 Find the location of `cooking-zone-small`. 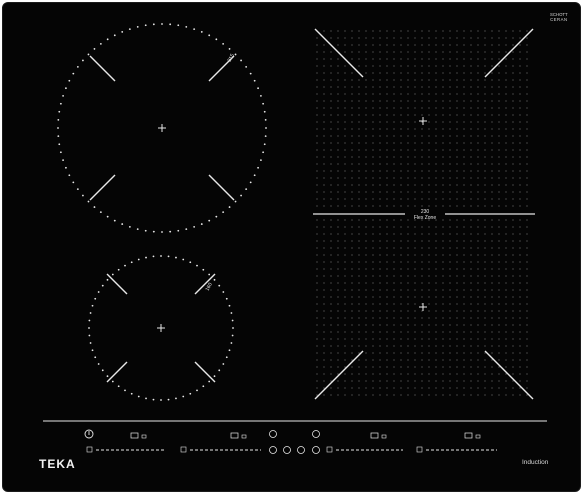

cooking-zone-small is located at coordinates (161, 328).